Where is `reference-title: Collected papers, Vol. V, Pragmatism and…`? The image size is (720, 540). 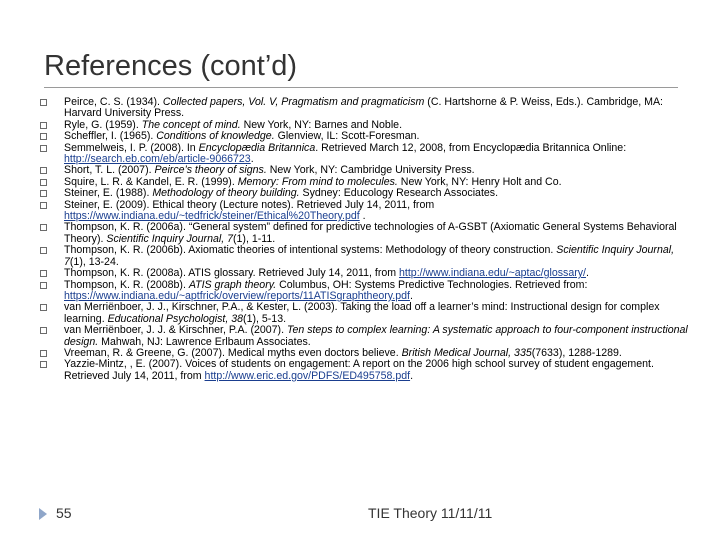 reference-title: Collected papers, Vol. V, Pragmatism and… is located at coordinates (293, 102).